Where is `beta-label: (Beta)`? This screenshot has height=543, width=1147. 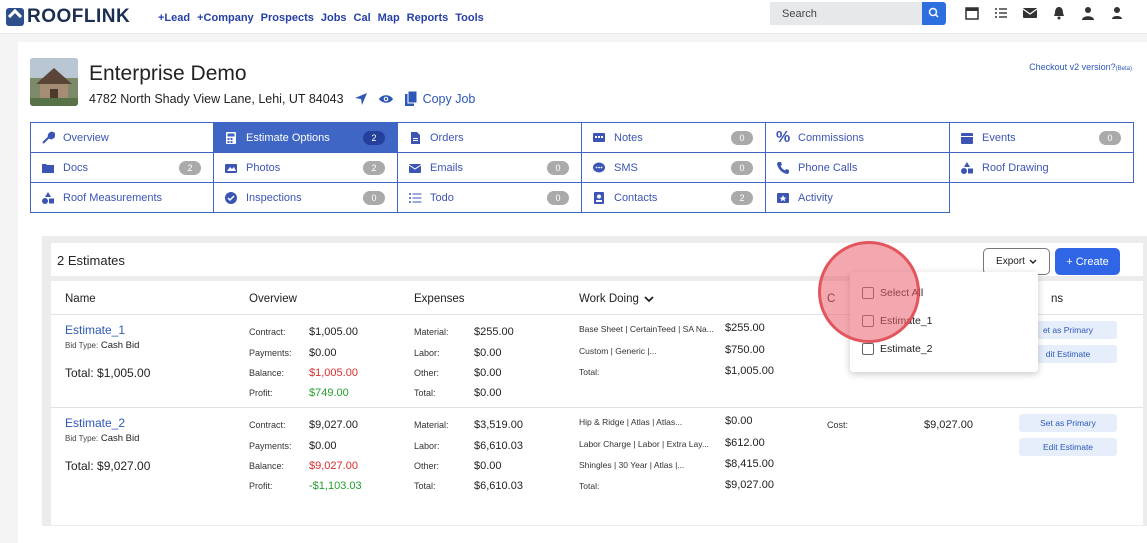 beta-label: (Beta) is located at coordinates (1123, 69).